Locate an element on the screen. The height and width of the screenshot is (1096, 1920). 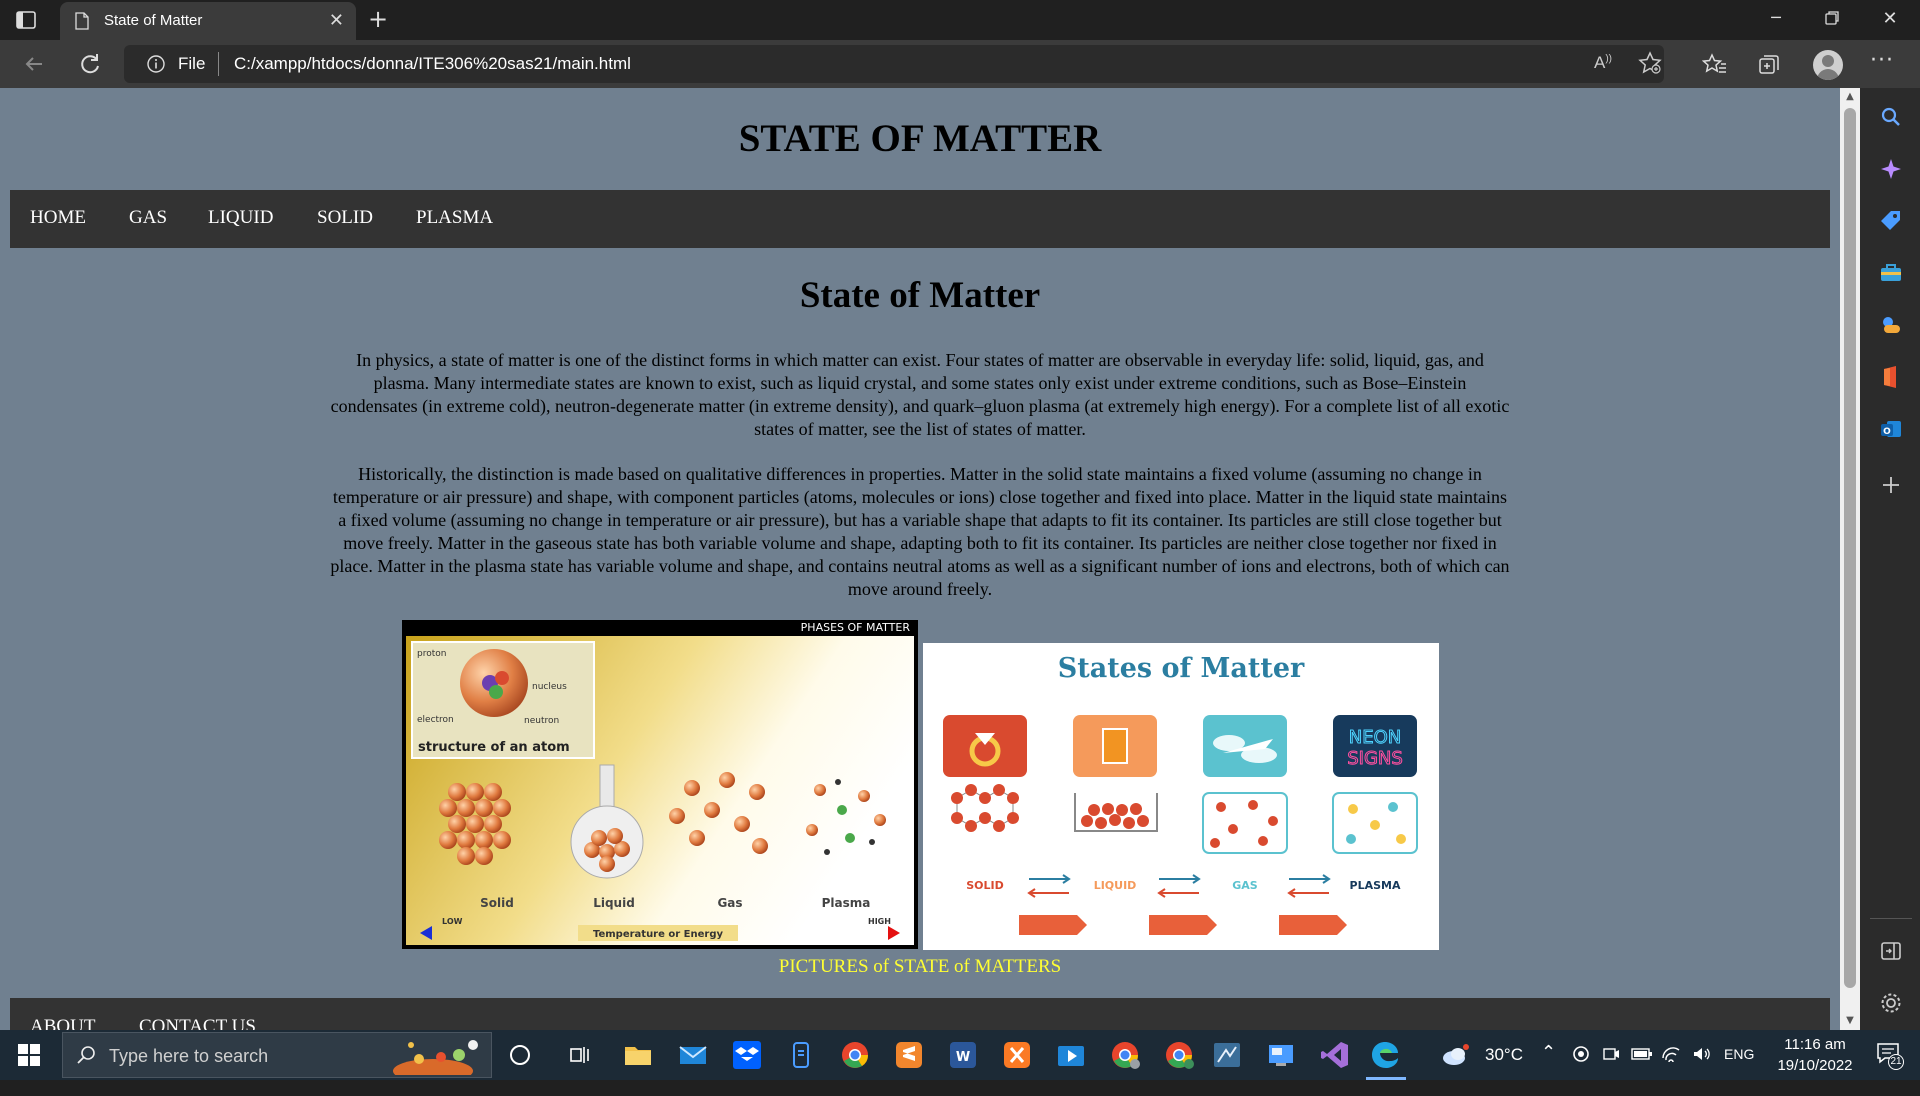
chevron-up-icon: ⌃ is located at coordinates (1548, 1067).